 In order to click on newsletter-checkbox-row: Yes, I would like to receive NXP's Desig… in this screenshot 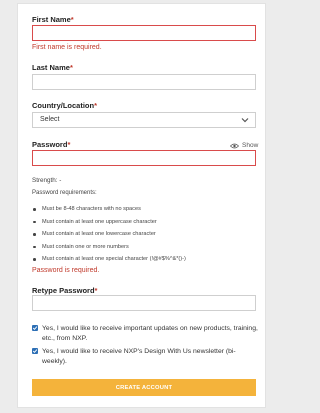, I will do `click(145, 356)`.